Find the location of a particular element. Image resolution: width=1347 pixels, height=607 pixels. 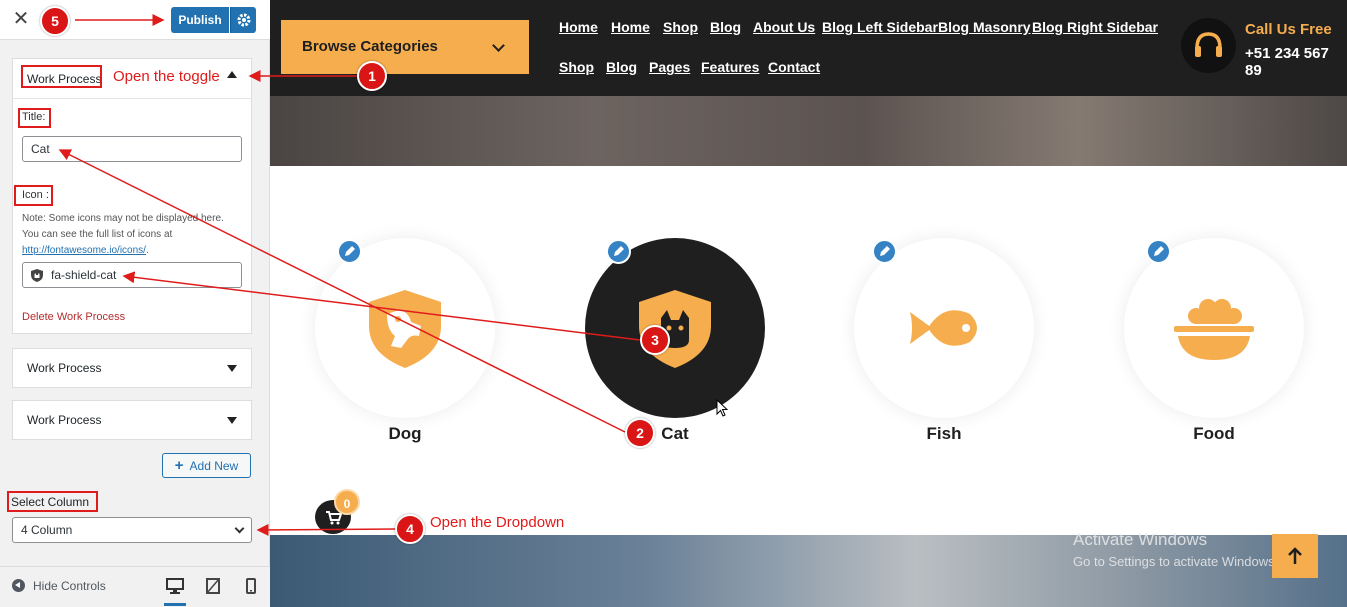

add-new-button: + Add New is located at coordinates (206, 465).